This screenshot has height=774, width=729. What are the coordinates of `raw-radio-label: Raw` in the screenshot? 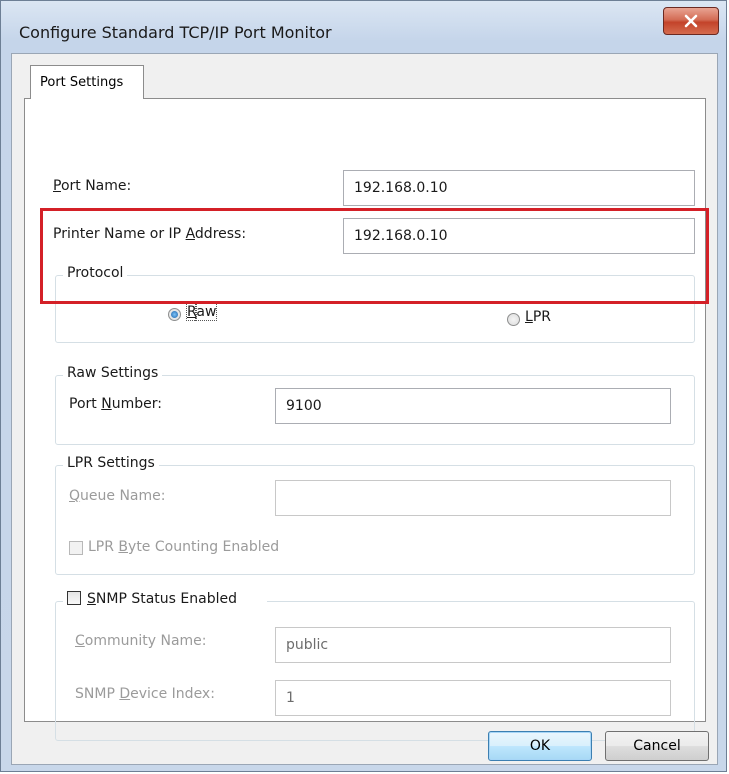 It's located at (201, 312).